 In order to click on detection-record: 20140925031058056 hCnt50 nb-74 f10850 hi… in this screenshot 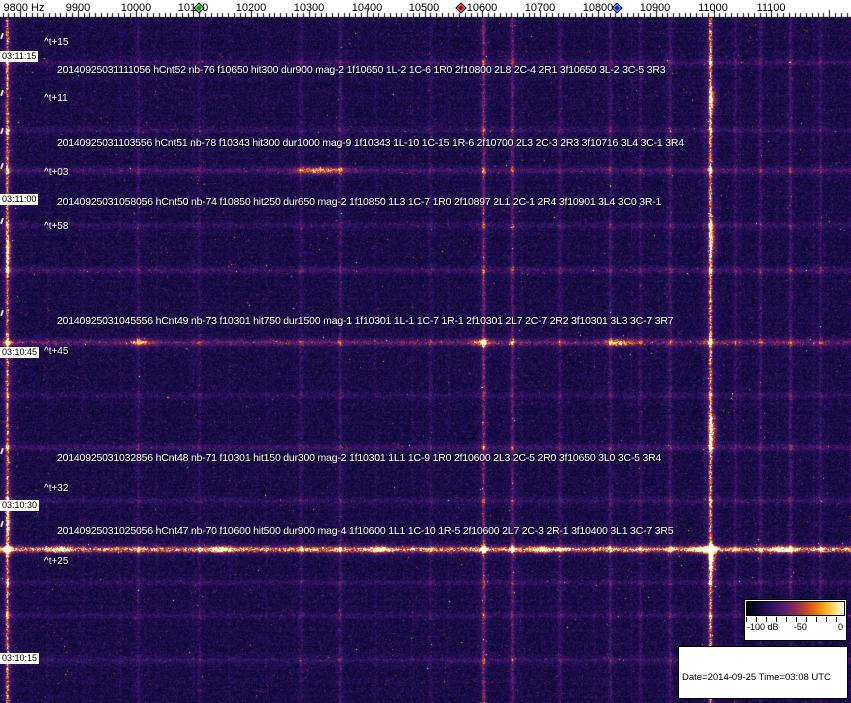, I will do `click(359, 202)`.